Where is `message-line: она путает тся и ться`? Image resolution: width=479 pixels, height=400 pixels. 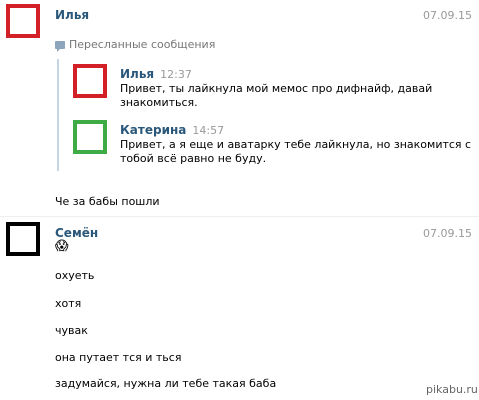
message-line: она путает тся и ться is located at coordinates (118, 357).